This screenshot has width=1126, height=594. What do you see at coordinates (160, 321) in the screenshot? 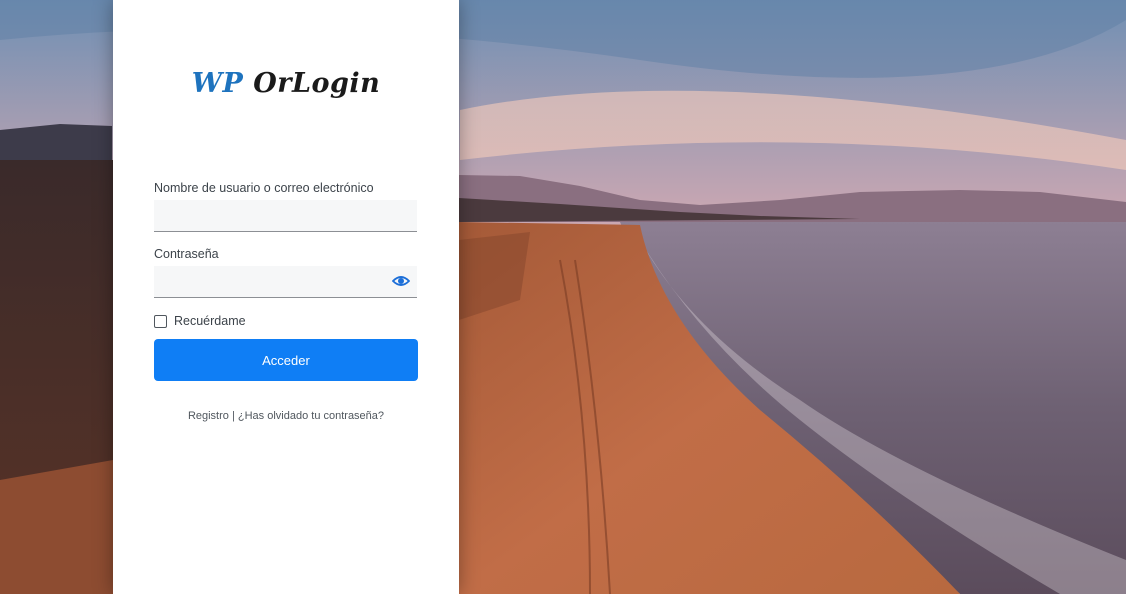
I see `remember-checkbox` at bounding box center [160, 321].